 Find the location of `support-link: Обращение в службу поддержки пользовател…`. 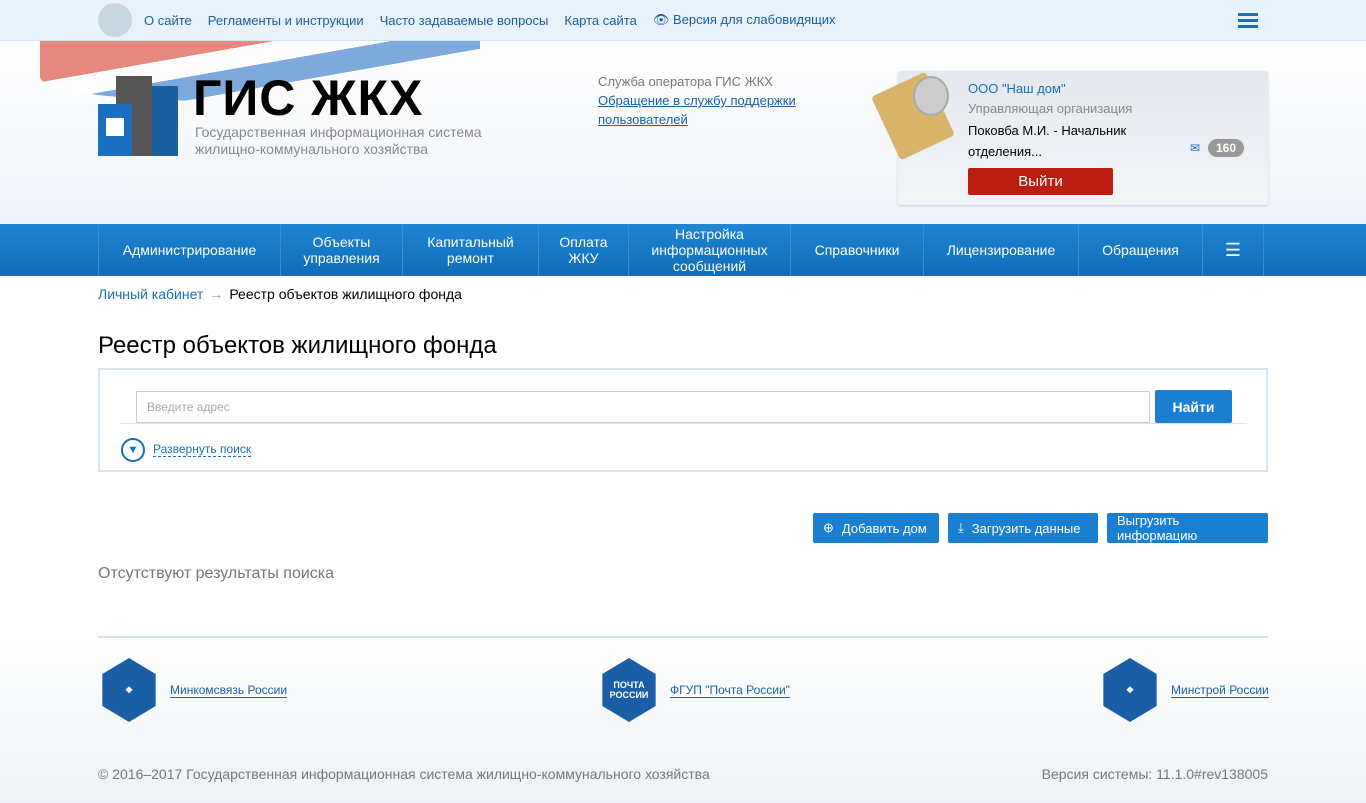

support-link: Обращение в службу поддержки пользовател… is located at coordinates (698, 110).